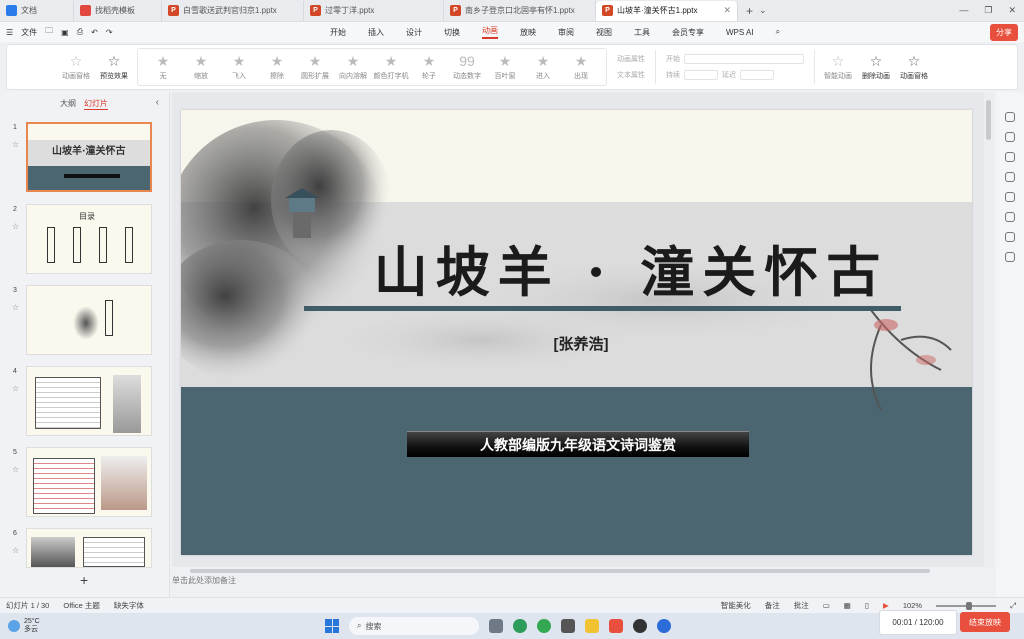  What do you see at coordinates (414, 626) in the screenshot?
I see `taskbar-search: ⌕ 搜索` at bounding box center [414, 626].